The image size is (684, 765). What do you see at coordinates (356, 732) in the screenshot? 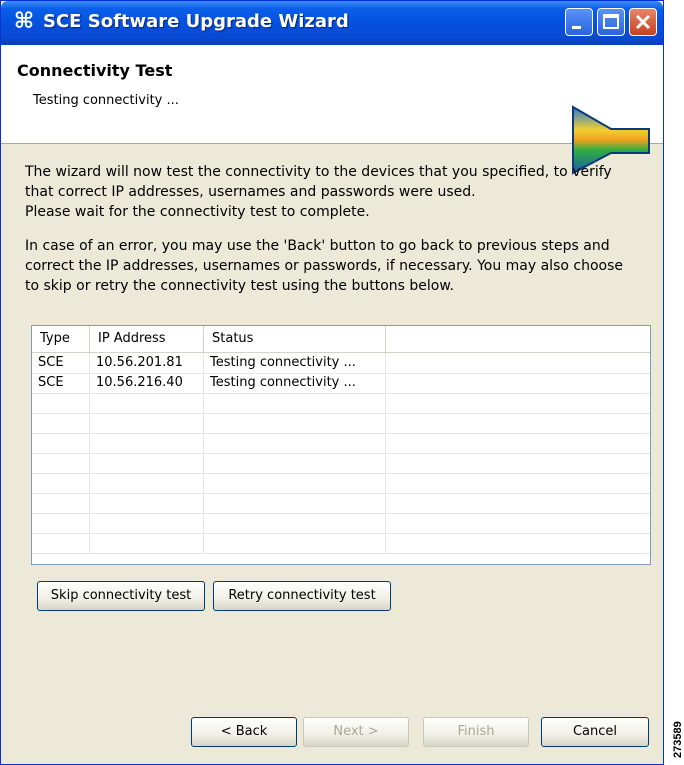
I see `next-button: Next >` at bounding box center [356, 732].